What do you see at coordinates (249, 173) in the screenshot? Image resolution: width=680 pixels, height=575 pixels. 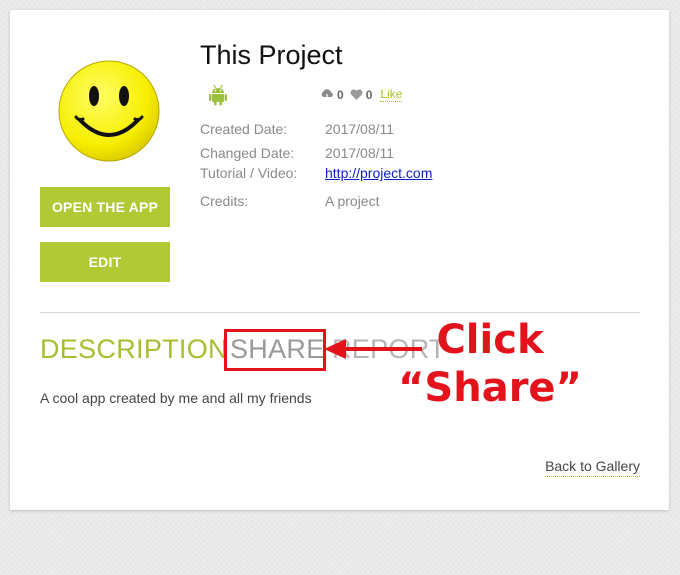 I see `meta-label: Tutorial / Video:` at bounding box center [249, 173].